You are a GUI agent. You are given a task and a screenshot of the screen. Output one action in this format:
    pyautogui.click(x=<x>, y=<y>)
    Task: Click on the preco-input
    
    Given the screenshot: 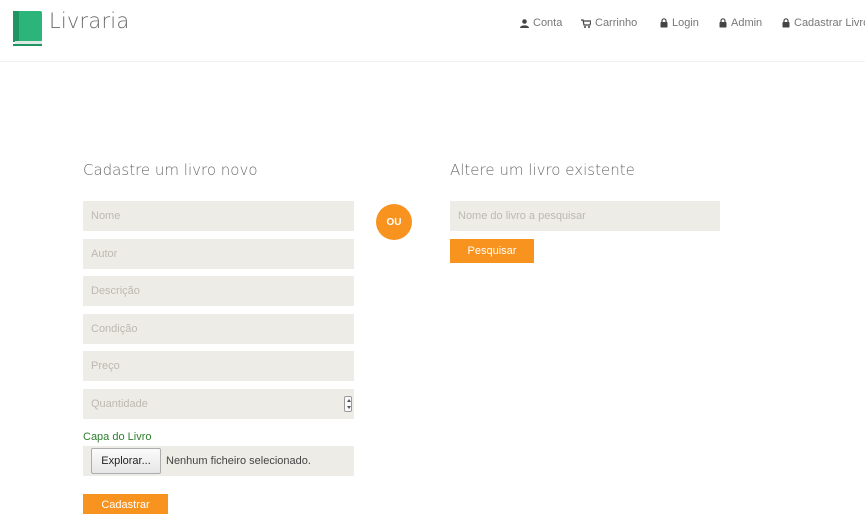 What is the action you would take?
    pyautogui.click(x=222, y=366)
    